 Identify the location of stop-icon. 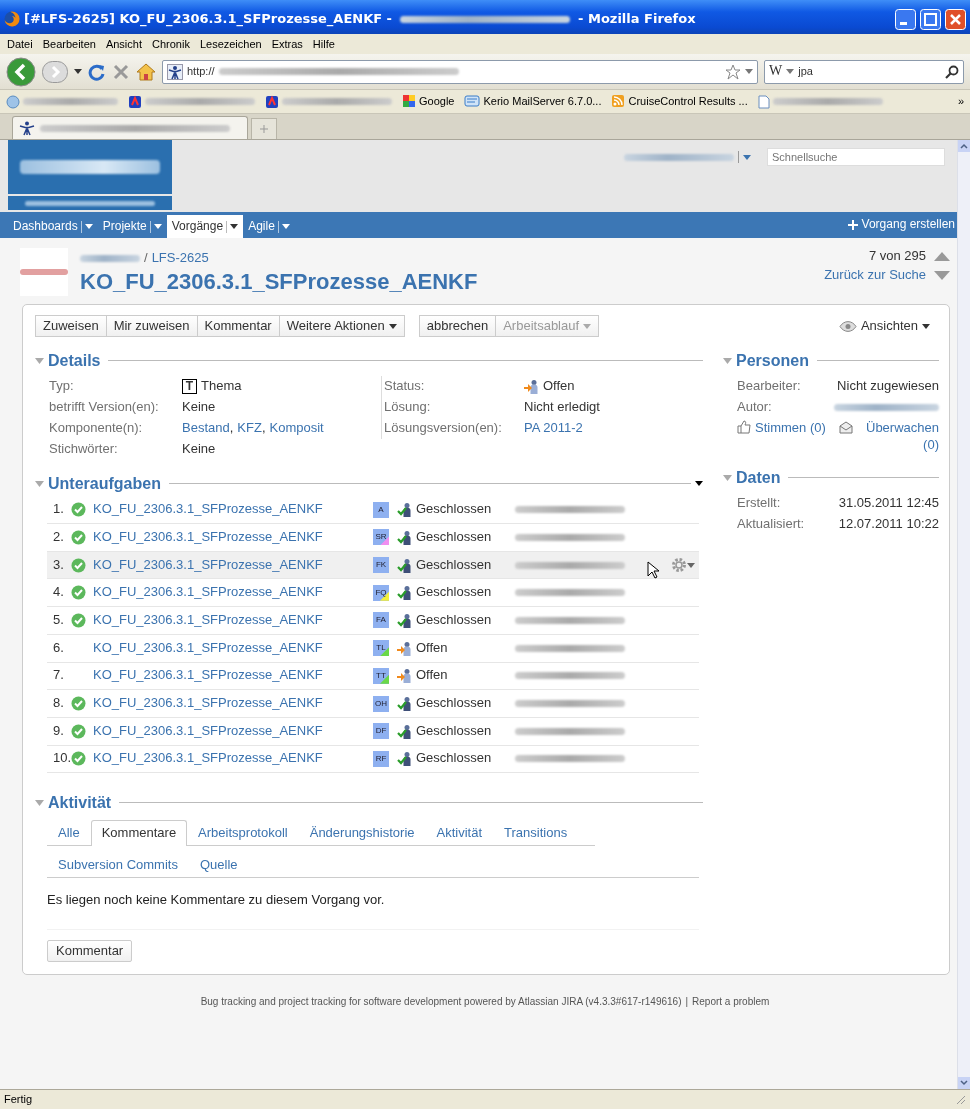
(121, 71).